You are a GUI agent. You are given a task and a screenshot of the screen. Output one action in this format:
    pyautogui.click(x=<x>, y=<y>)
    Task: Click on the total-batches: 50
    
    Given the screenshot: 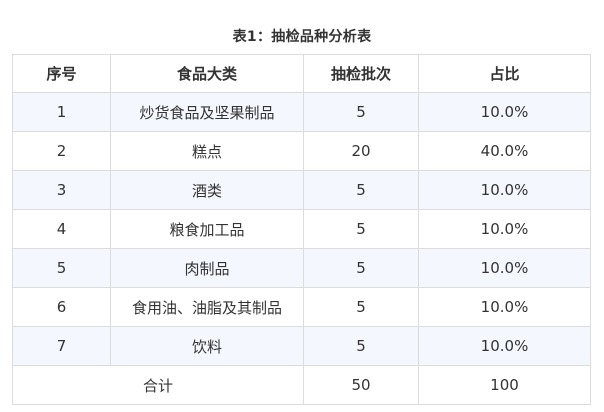 What is the action you would take?
    pyautogui.click(x=361, y=385)
    